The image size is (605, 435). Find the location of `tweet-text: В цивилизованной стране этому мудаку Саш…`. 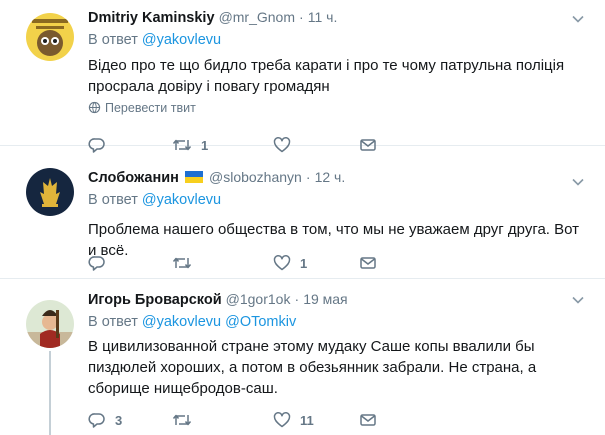

tweet-text: В цивилизованной стране этому мудаку Саш… is located at coordinates (312, 367).